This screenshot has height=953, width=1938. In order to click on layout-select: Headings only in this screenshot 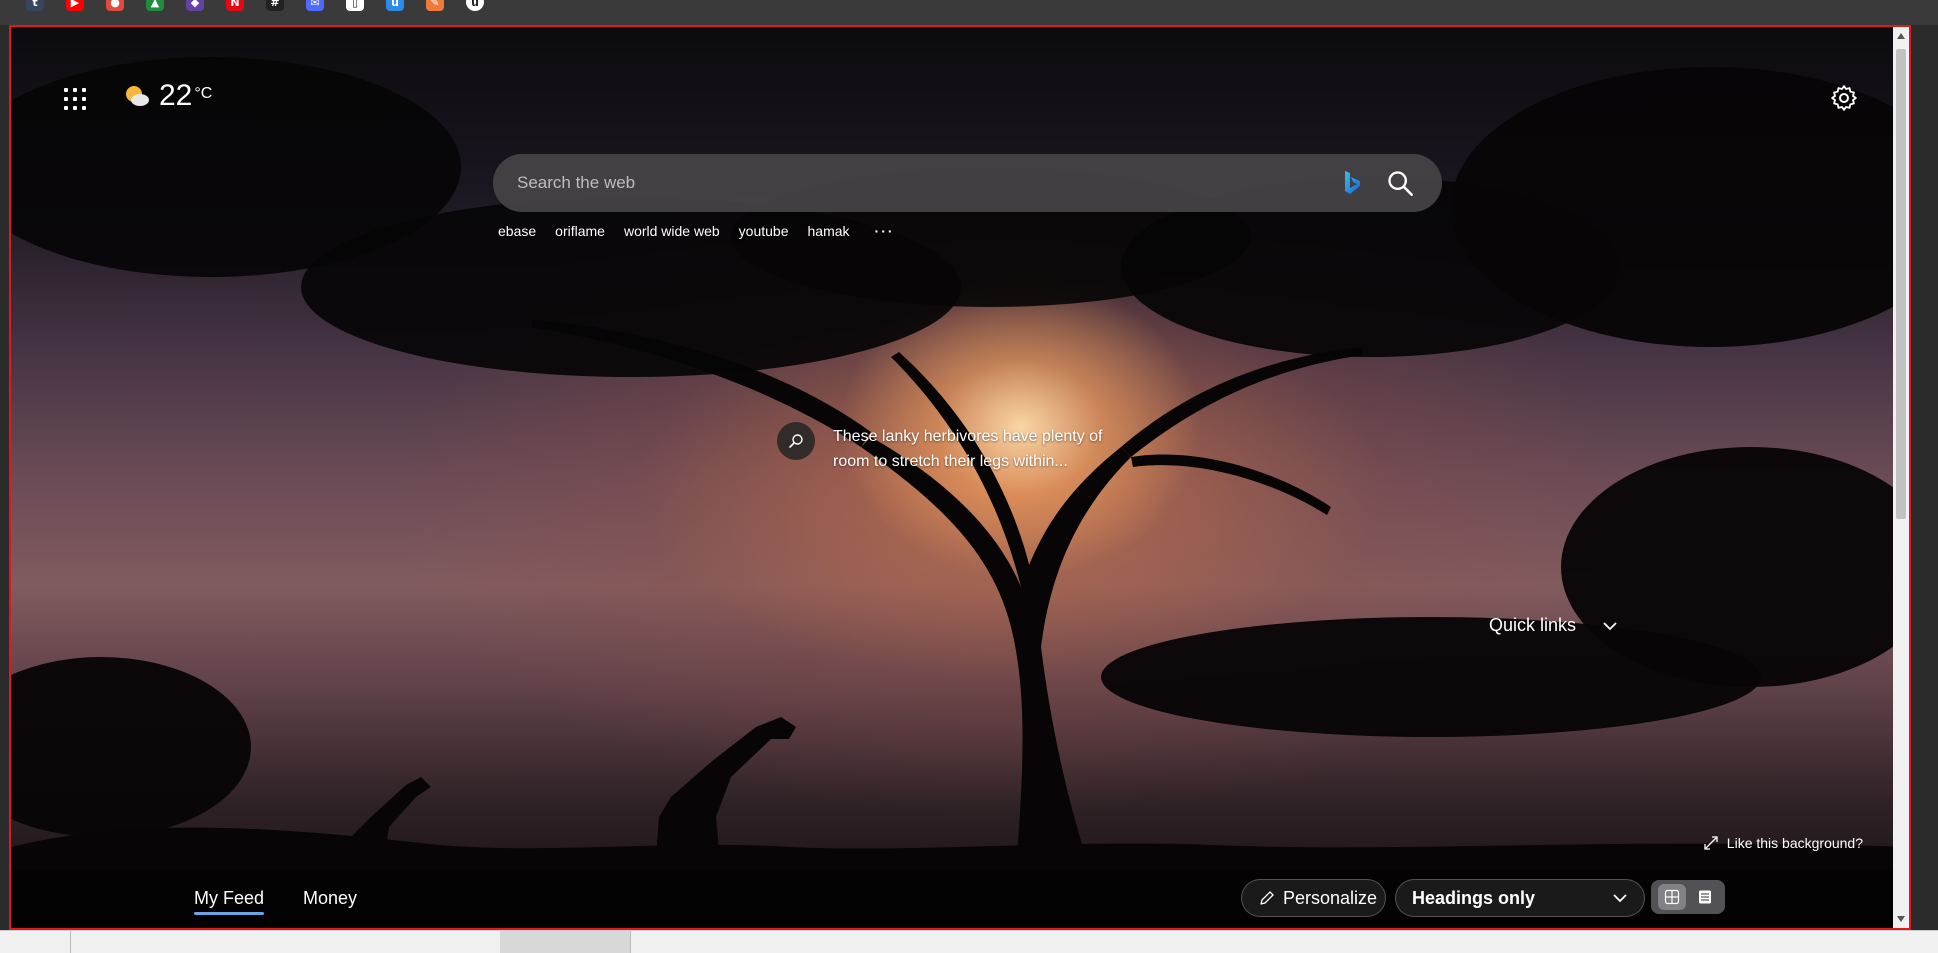, I will do `click(1520, 898)`.